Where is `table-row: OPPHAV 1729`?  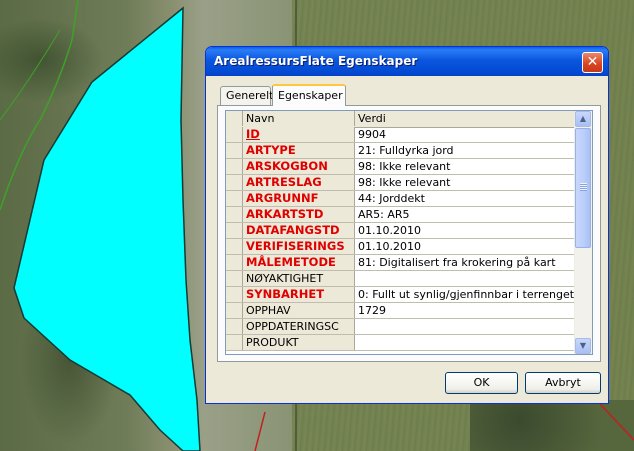
table-row: OPPHAV 1729 is located at coordinates (401, 311).